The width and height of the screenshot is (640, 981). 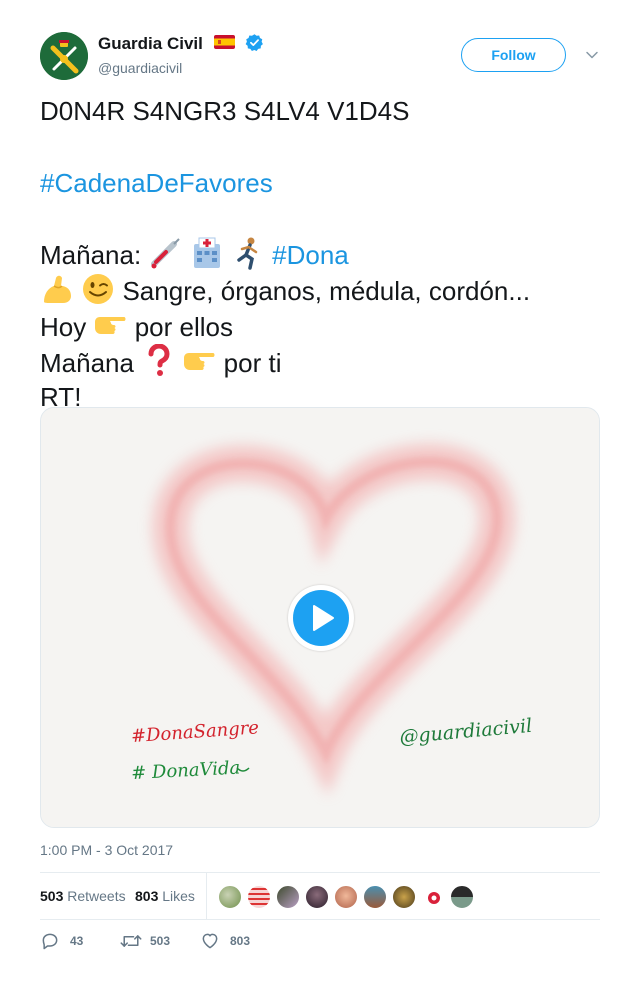 What do you see at coordinates (131, 941) in the screenshot?
I see `retweet-icon` at bounding box center [131, 941].